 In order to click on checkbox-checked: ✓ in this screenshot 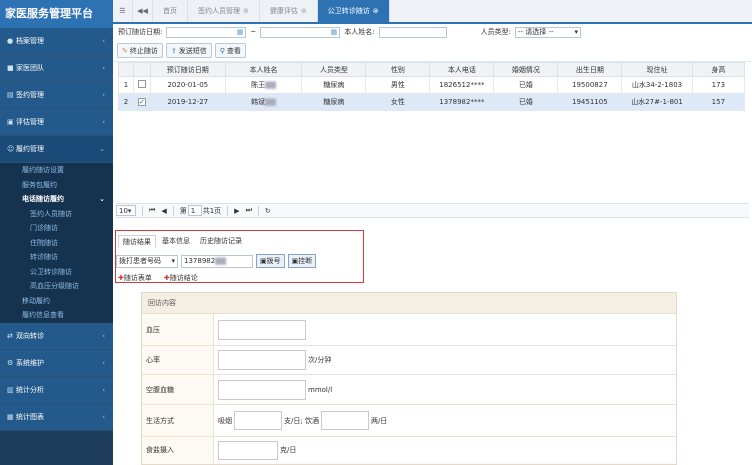, I will do `click(141, 102)`.